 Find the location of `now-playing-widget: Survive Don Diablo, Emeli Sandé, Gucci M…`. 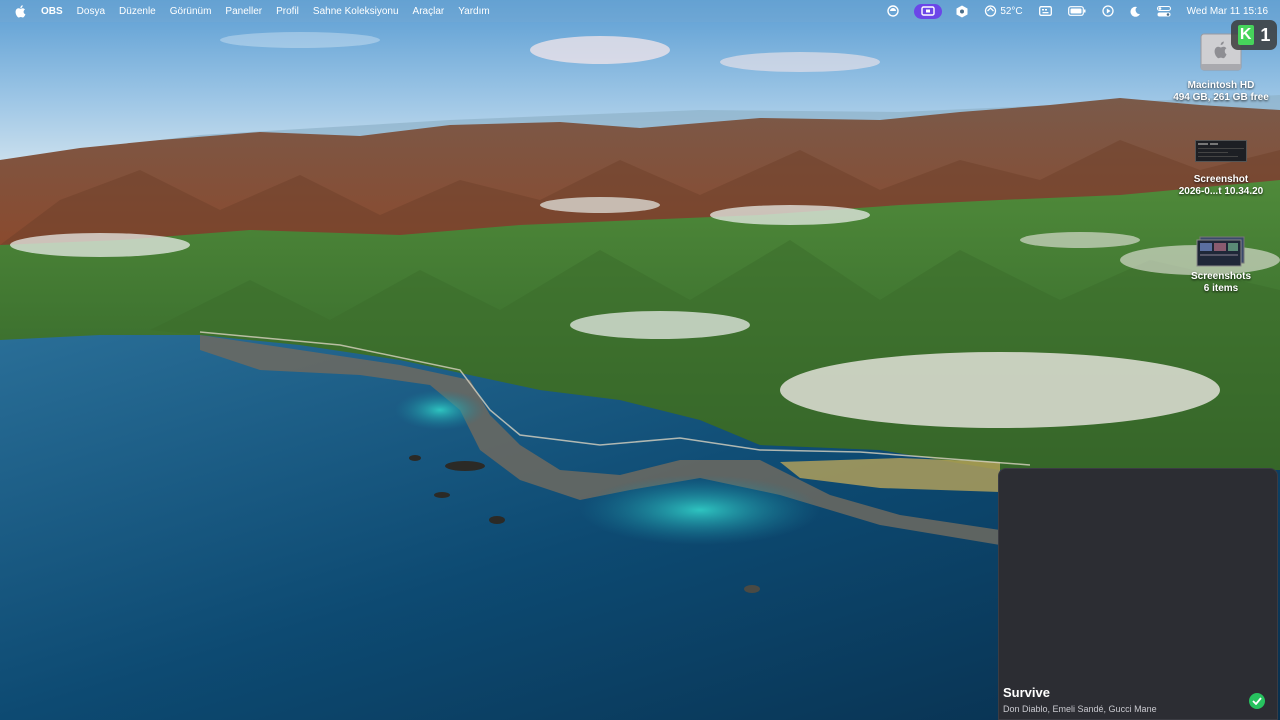

now-playing-widget: Survive Don Diablo, Emeli Sandé, Gucci M… is located at coordinates (1138, 594).